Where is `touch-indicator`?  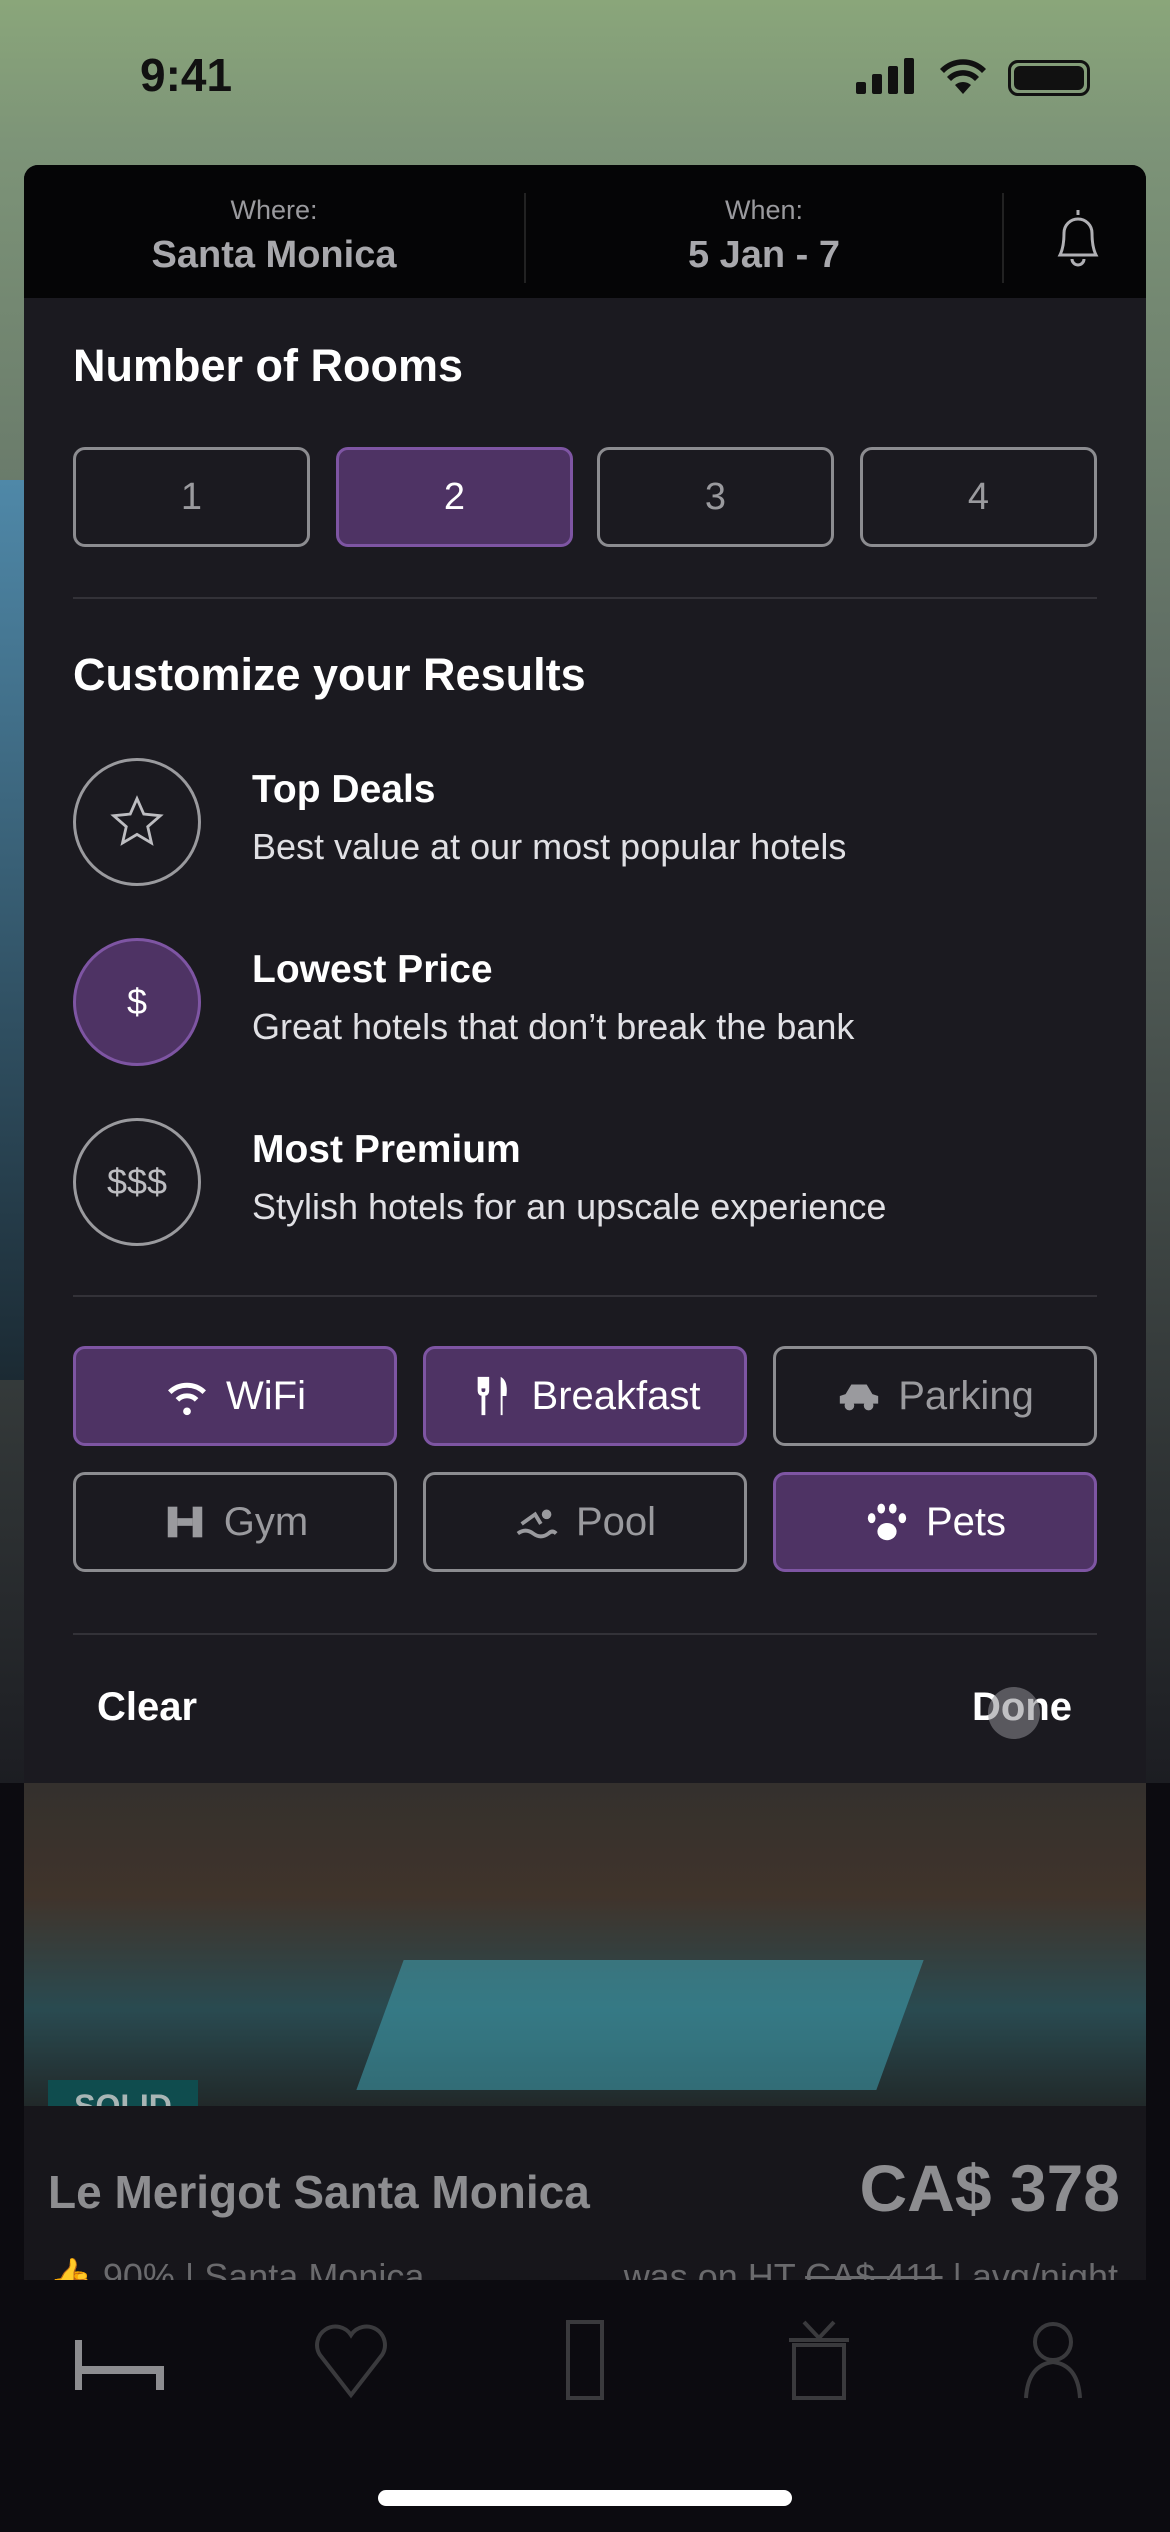
touch-indicator is located at coordinates (1014, 1713).